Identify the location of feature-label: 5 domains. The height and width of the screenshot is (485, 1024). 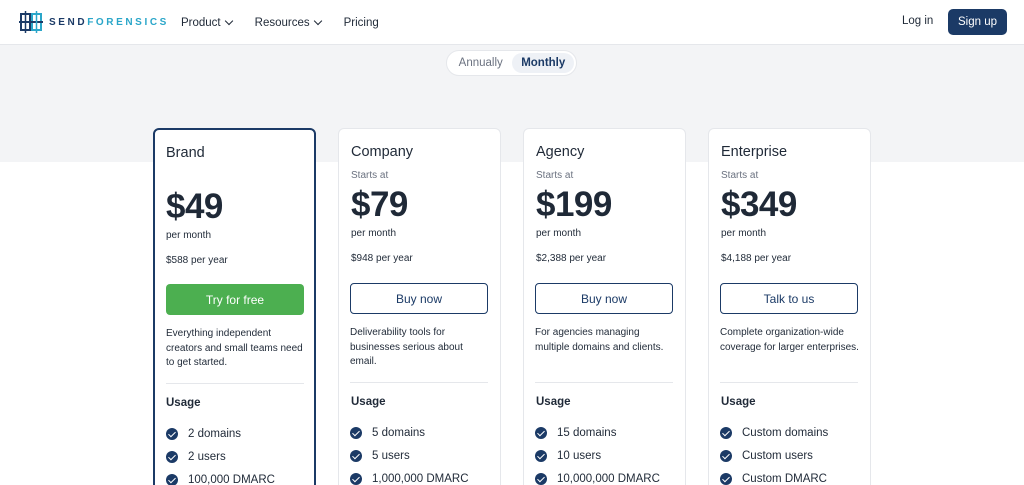
(399, 432).